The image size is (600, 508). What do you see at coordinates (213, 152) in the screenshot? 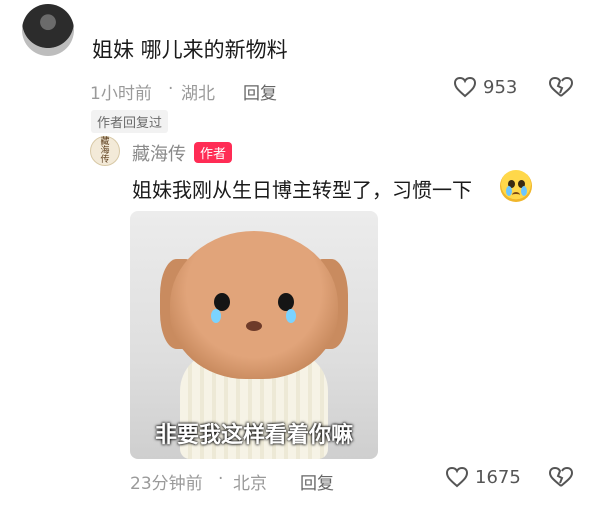
I see `author-badge: 作者` at bounding box center [213, 152].